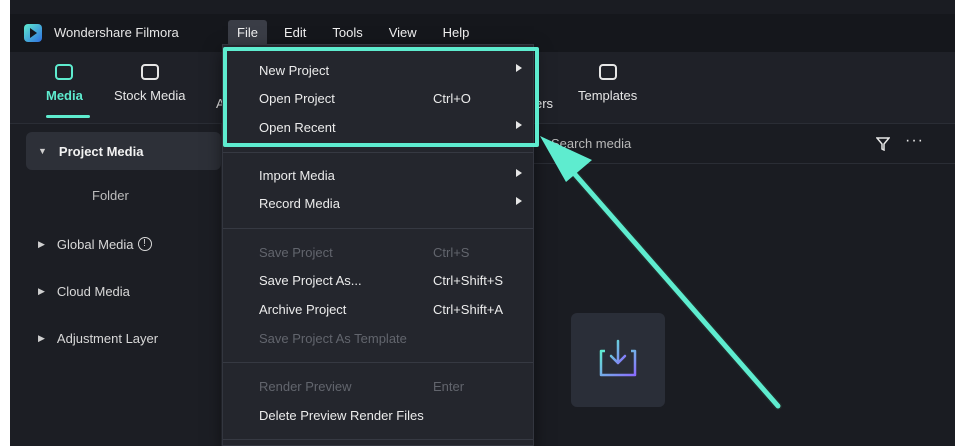 This screenshot has width=955, height=446. I want to click on menu-item-save-project-as: Save Project As... Ctrl+Shift+S, so click(394, 281).